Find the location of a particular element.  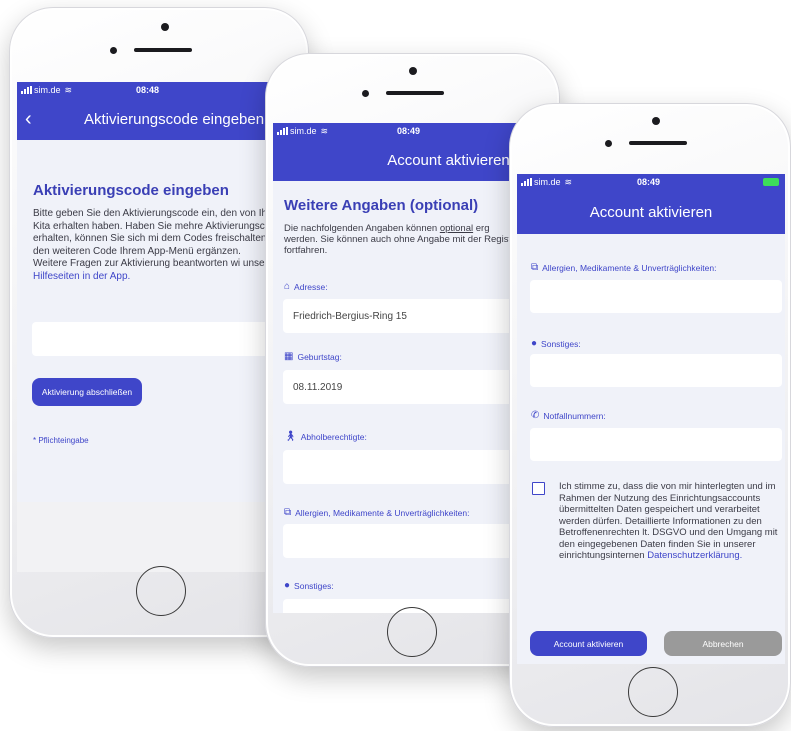

emergency-label: ✆ Notfallnummern: is located at coordinates (568, 415).